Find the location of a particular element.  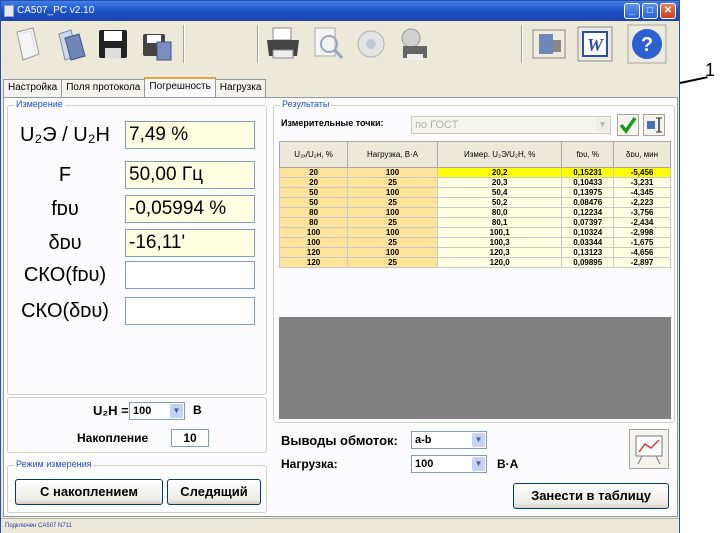

tab-protocol-fields: Поля протокола is located at coordinates (103, 88).